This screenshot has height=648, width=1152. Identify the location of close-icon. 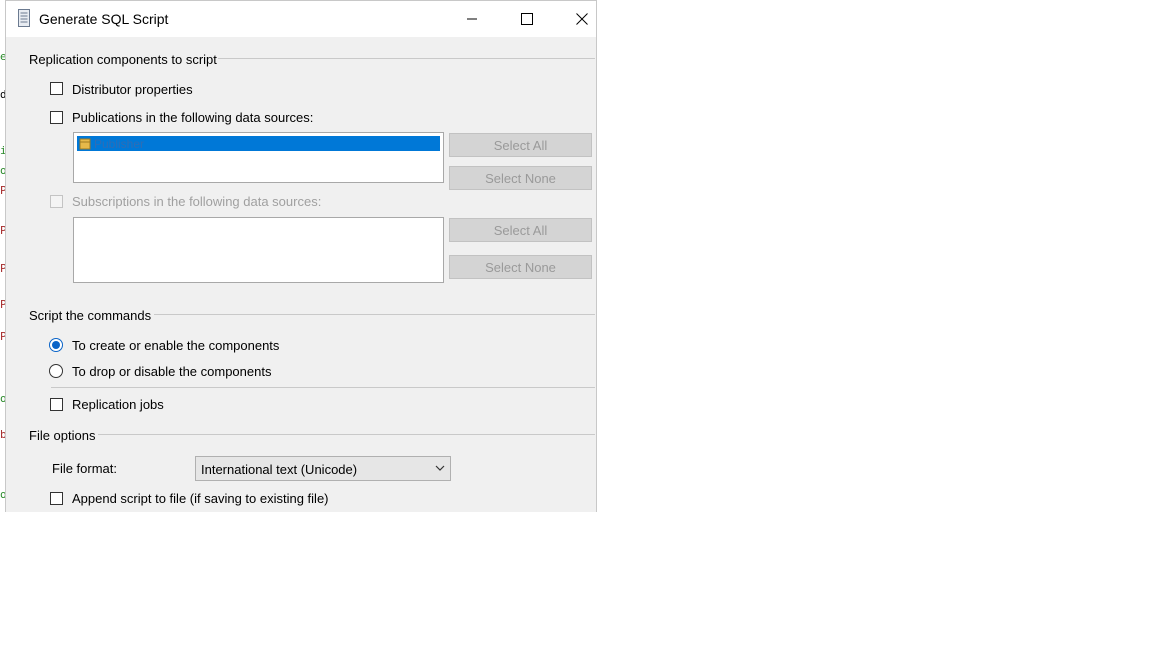
(582, 19).